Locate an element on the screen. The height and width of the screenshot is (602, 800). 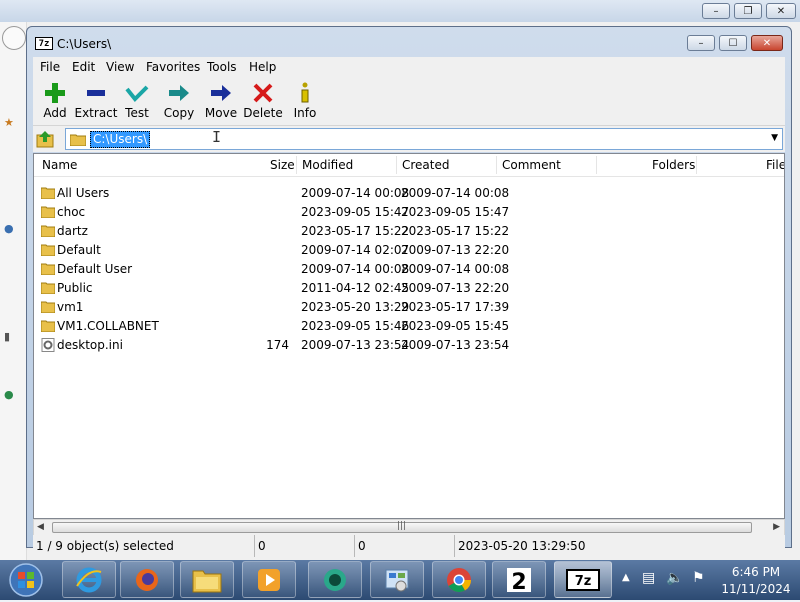
control-panel-icon is located at coordinates (397, 580).